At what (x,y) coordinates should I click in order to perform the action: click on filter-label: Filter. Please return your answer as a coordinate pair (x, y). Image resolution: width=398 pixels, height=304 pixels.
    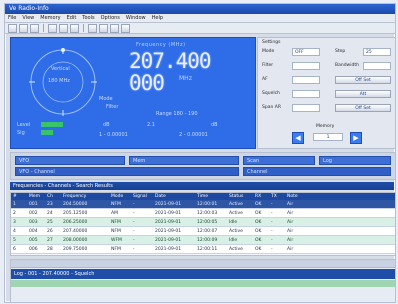
    Looking at the image, I should click on (112, 107).